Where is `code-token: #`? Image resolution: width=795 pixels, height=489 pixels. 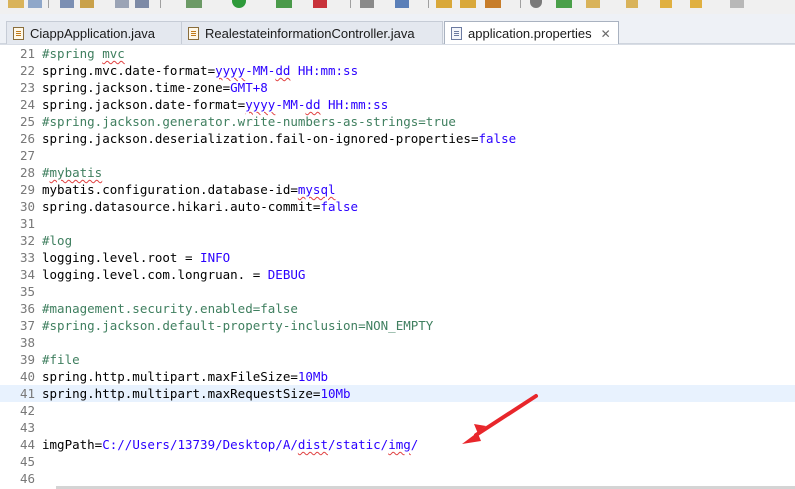
code-token: # is located at coordinates (46, 172).